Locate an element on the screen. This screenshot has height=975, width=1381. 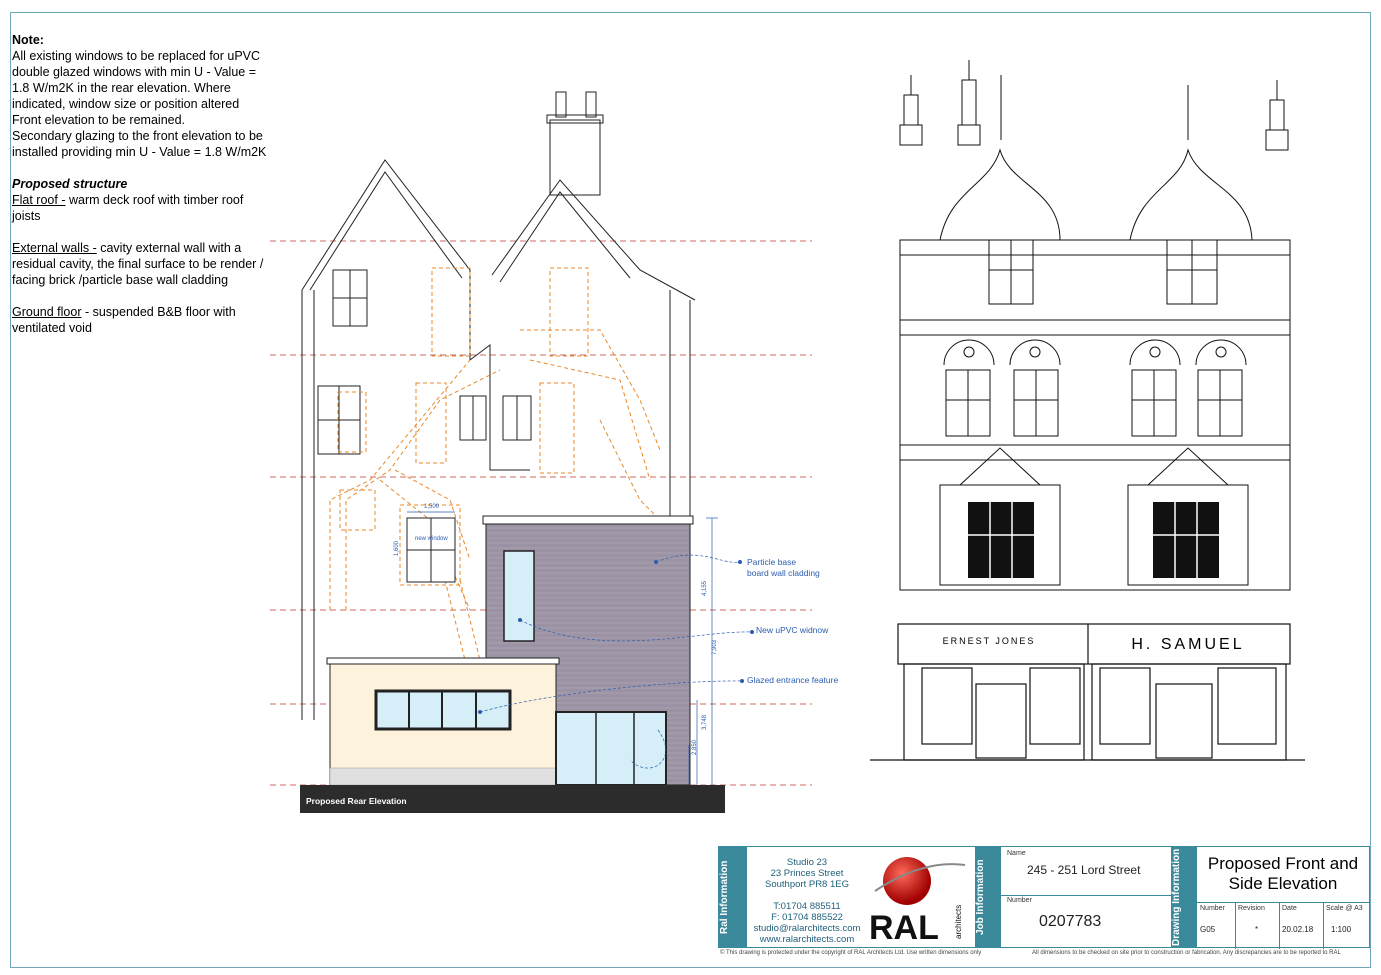
address-line: F: 01704 885522 is located at coordinates (807, 917).